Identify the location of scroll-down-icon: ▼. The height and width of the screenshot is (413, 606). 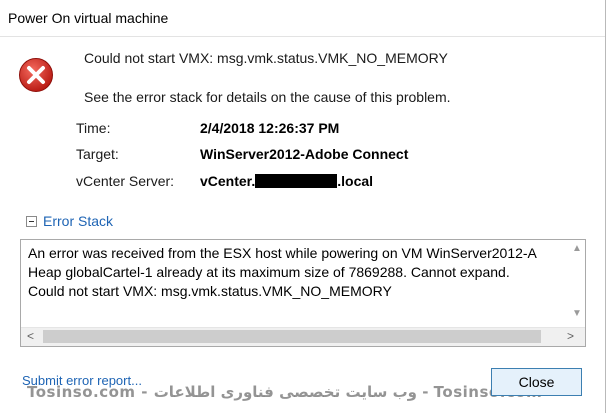
(577, 313).